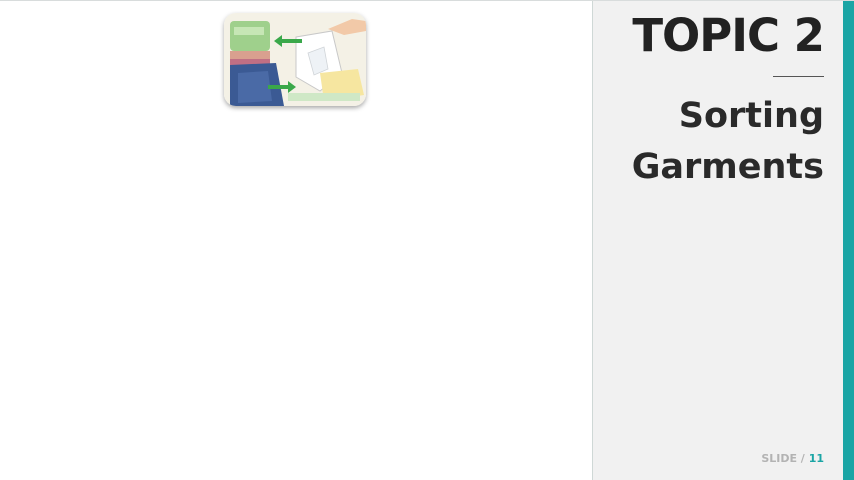  Describe the element at coordinates (728, 35) in the screenshot. I see `topic-title: TOPIC 2` at that location.